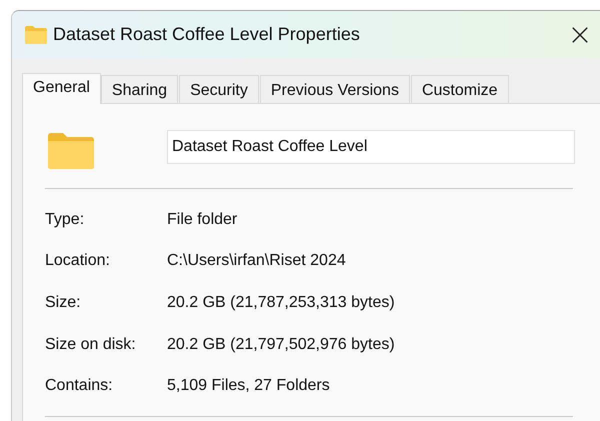  Describe the element at coordinates (206, 34) in the screenshot. I see `window-title: Dataset Roast Coffee Level Properties` at that location.